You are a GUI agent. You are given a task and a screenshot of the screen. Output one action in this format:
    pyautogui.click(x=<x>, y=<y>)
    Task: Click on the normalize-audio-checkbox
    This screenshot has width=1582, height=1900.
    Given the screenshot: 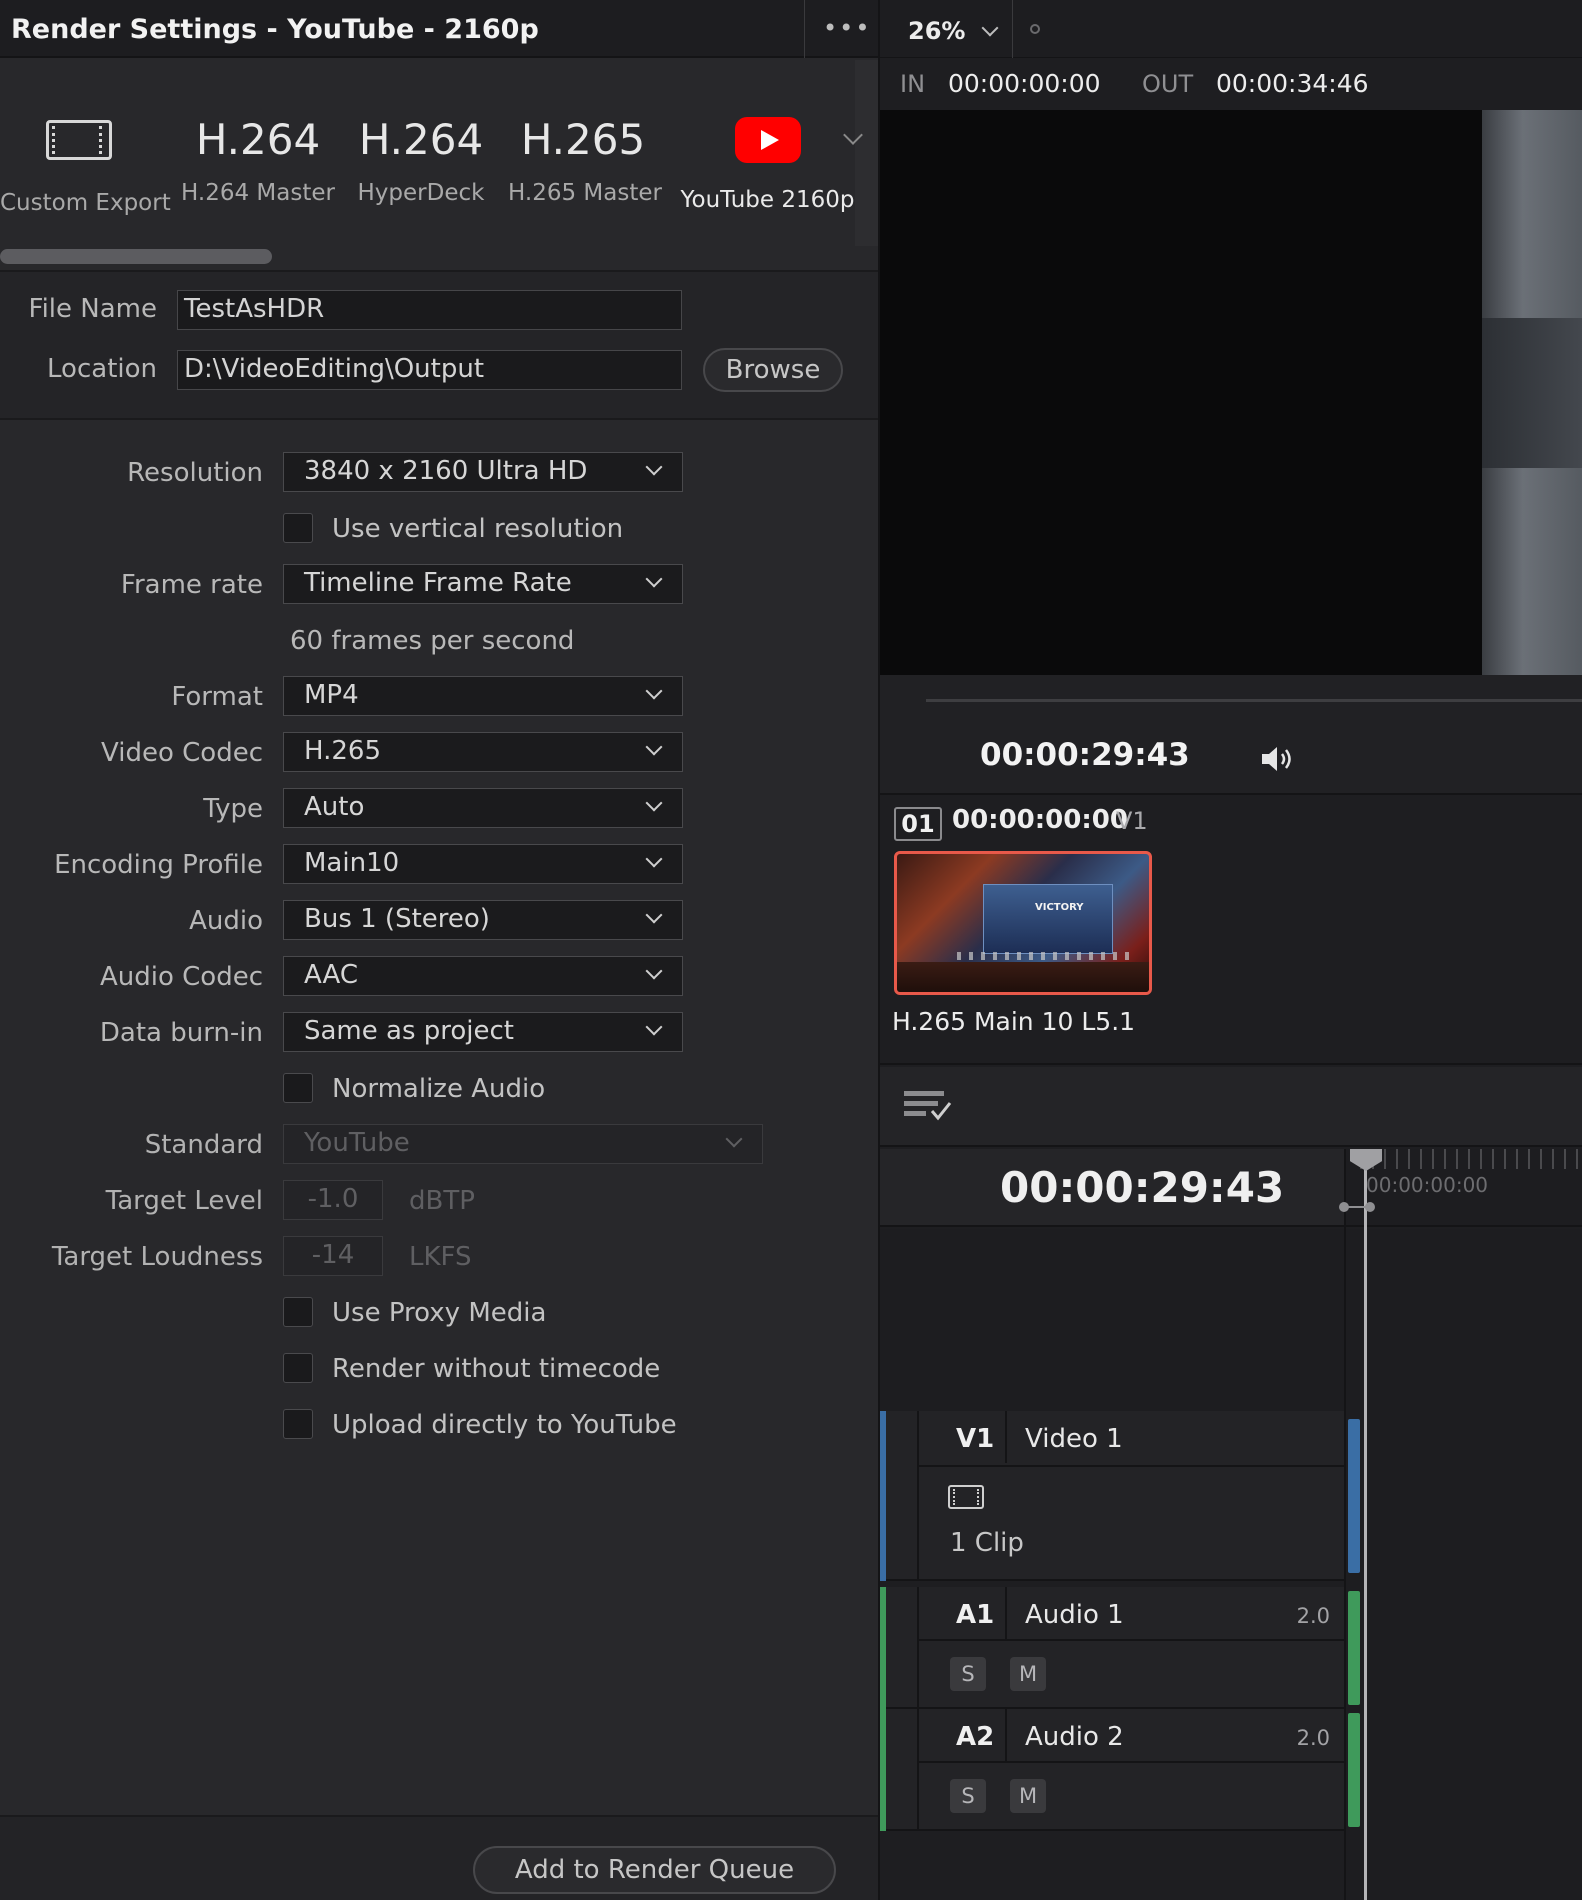 What is the action you would take?
    pyautogui.click(x=298, y=1088)
    